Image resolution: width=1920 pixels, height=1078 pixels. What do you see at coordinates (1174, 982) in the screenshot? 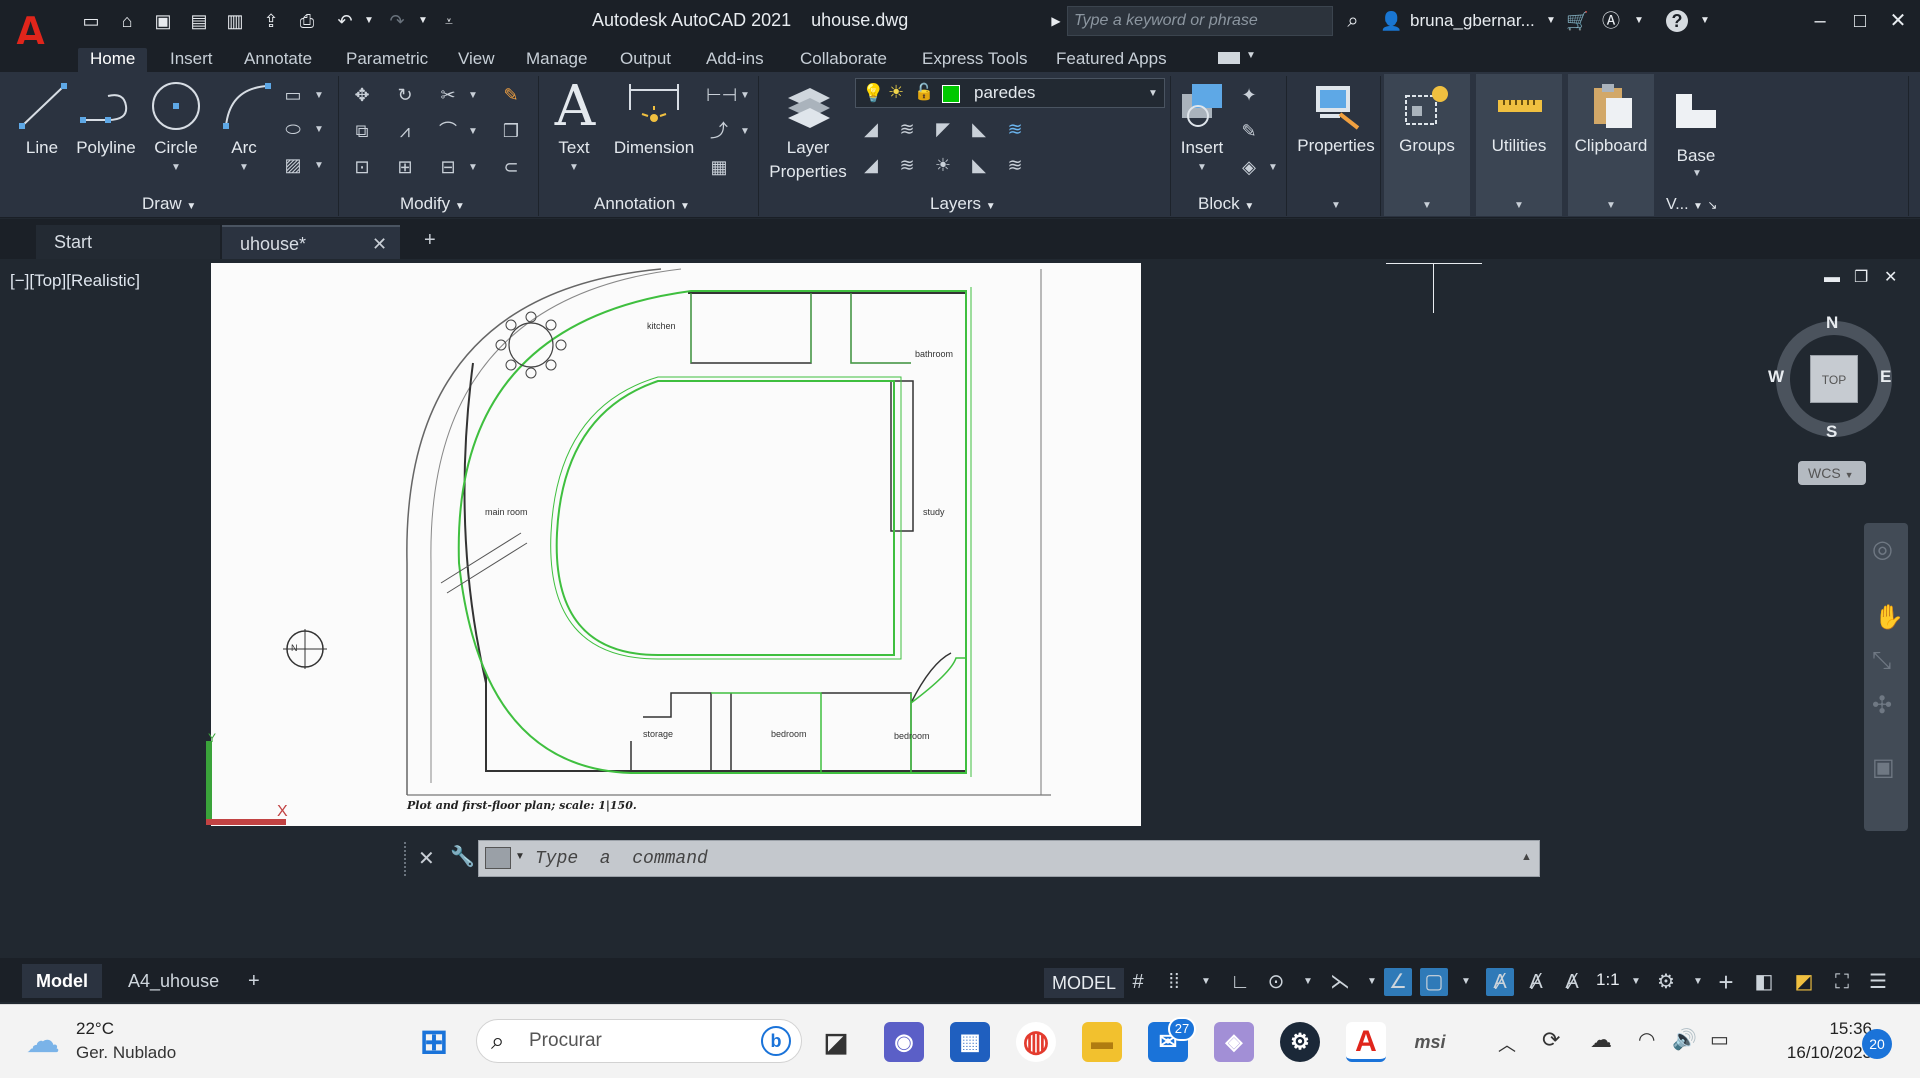
I see `snap-mode-icon: ⁞⁞` at bounding box center [1174, 982].